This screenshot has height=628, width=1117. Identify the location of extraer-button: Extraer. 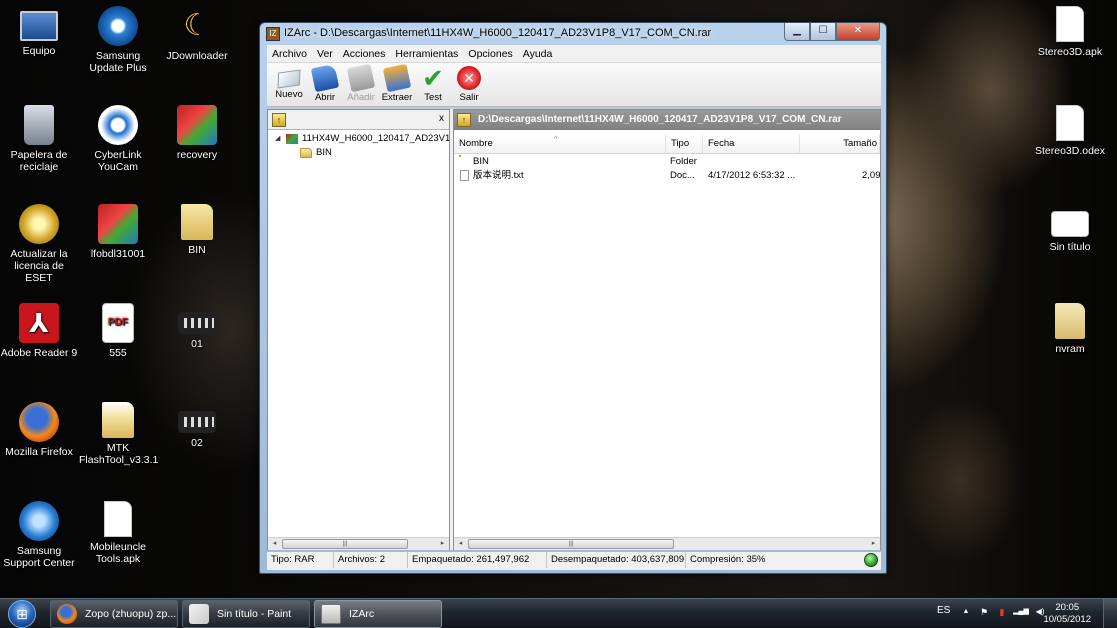
(397, 84).